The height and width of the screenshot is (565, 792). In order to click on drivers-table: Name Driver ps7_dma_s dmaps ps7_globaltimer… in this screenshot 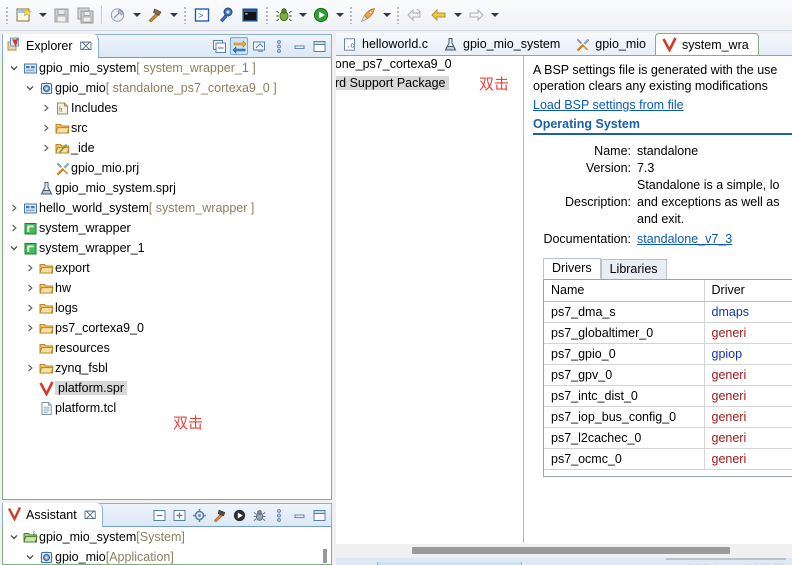, I will do `click(668, 375)`.